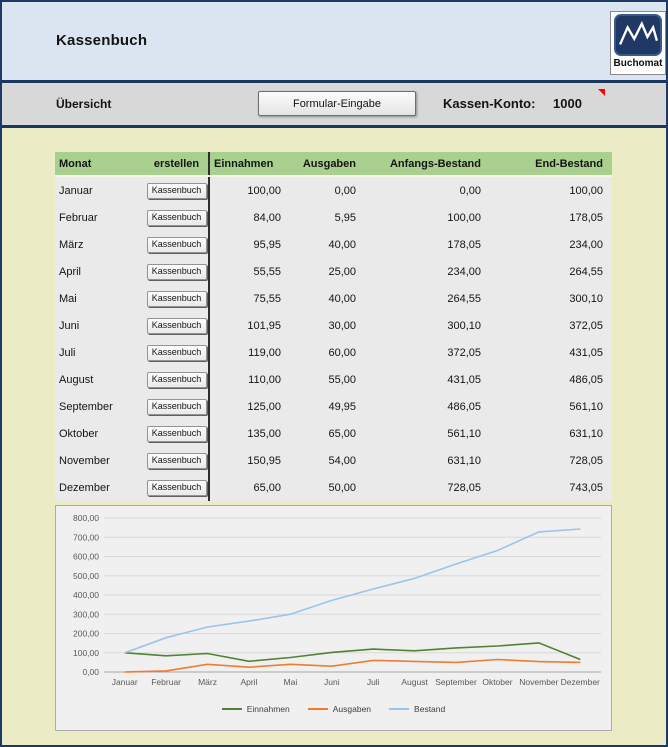 This screenshot has width=668, height=747. I want to click on anfangs-bestand-value: 431,05, so click(464, 379).